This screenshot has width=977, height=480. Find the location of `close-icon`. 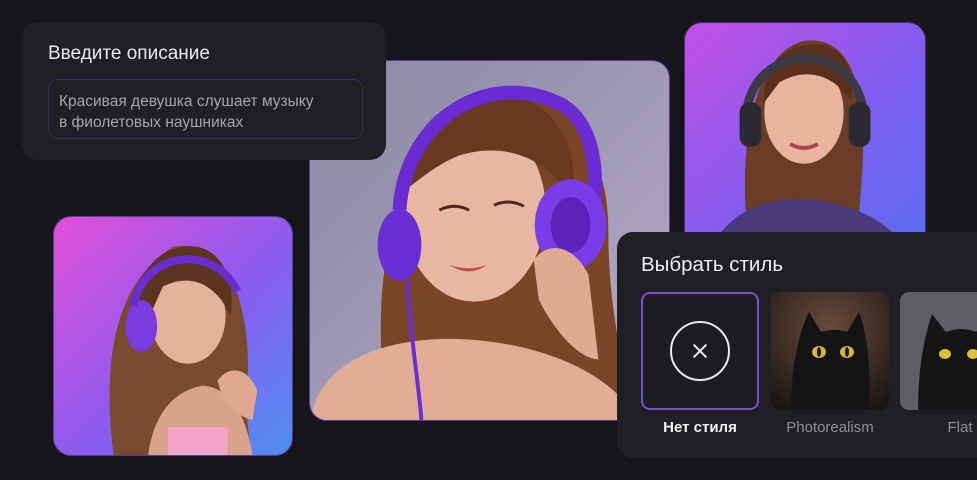

close-icon is located at coordinates (700, 351).